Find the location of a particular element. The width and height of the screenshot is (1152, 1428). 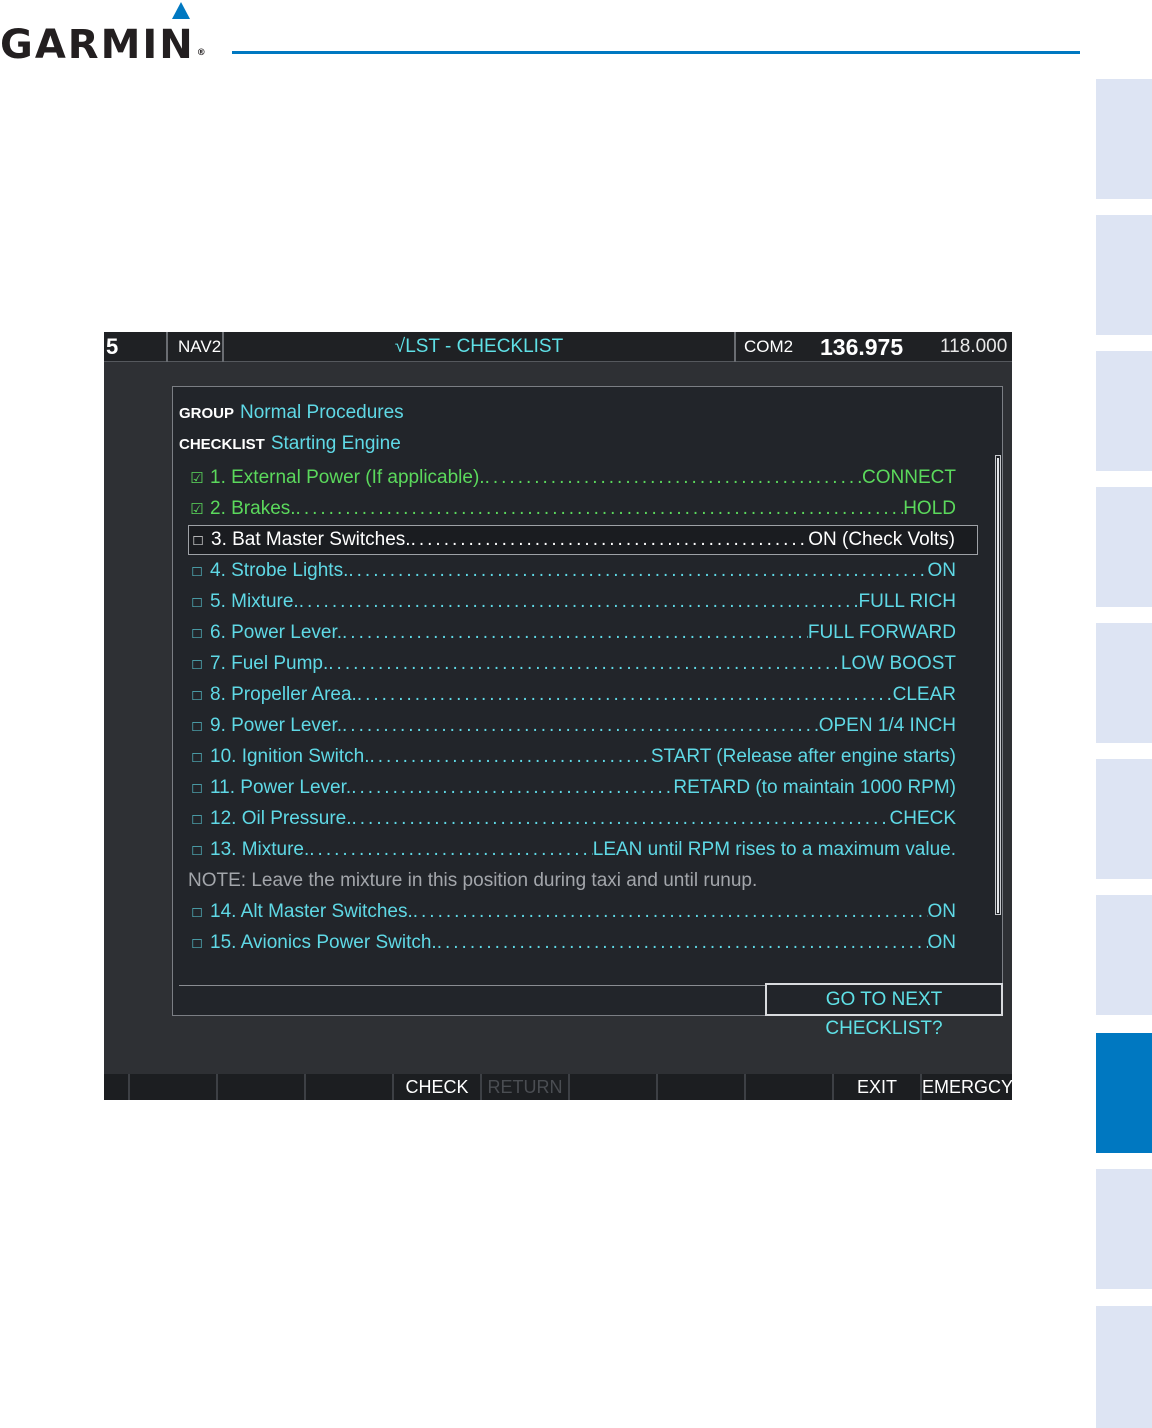

checklist-item-action: RETARD (to maintain 1000 RPM) is located at coordinates (814, 787).